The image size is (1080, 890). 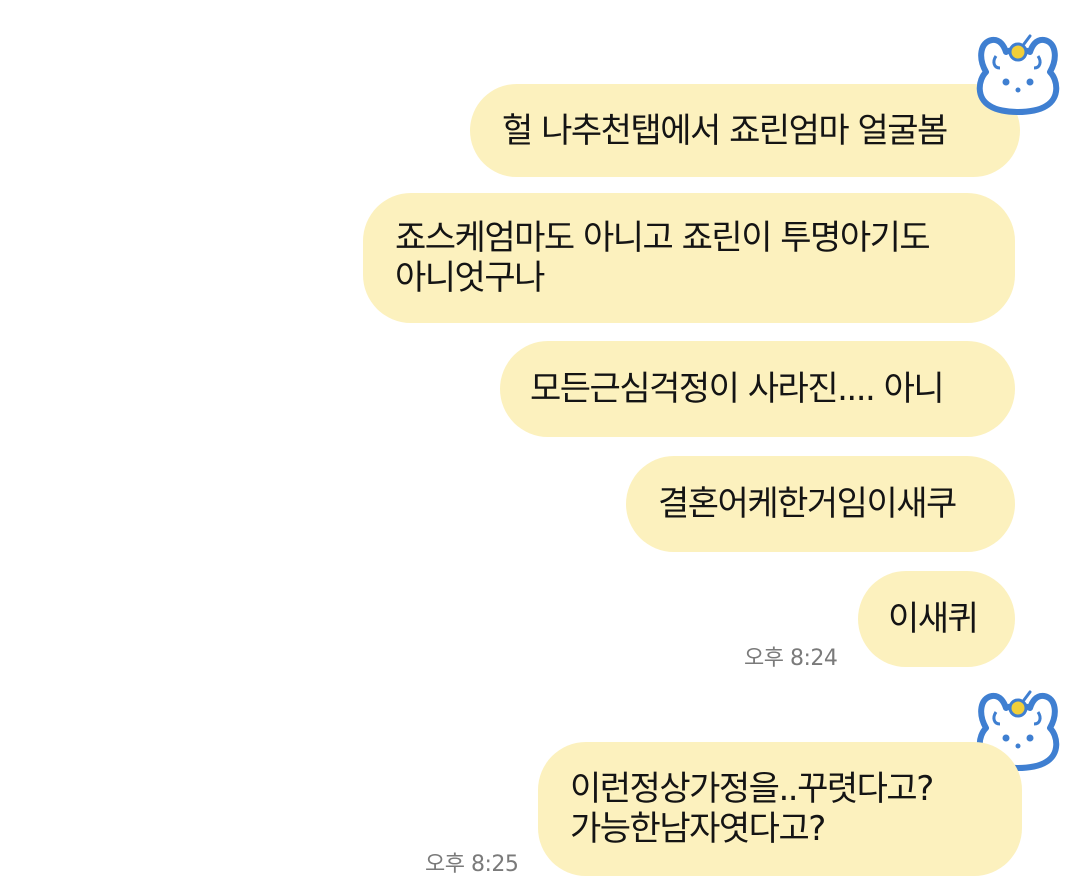 I want to click on message-bubble: 이런정상가정을..꾸렷다고? 가능한남자엿다고?, so click(x=780, y=809).